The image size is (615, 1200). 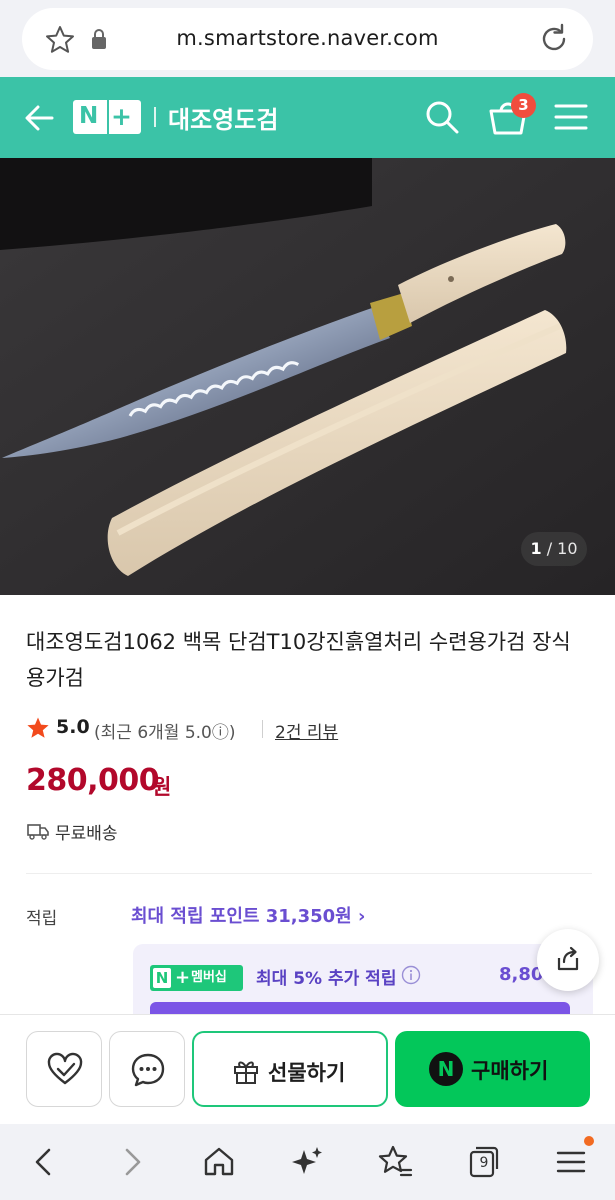 I want to click on naverpay-n-icon: N, so click(x=446, y=1069).